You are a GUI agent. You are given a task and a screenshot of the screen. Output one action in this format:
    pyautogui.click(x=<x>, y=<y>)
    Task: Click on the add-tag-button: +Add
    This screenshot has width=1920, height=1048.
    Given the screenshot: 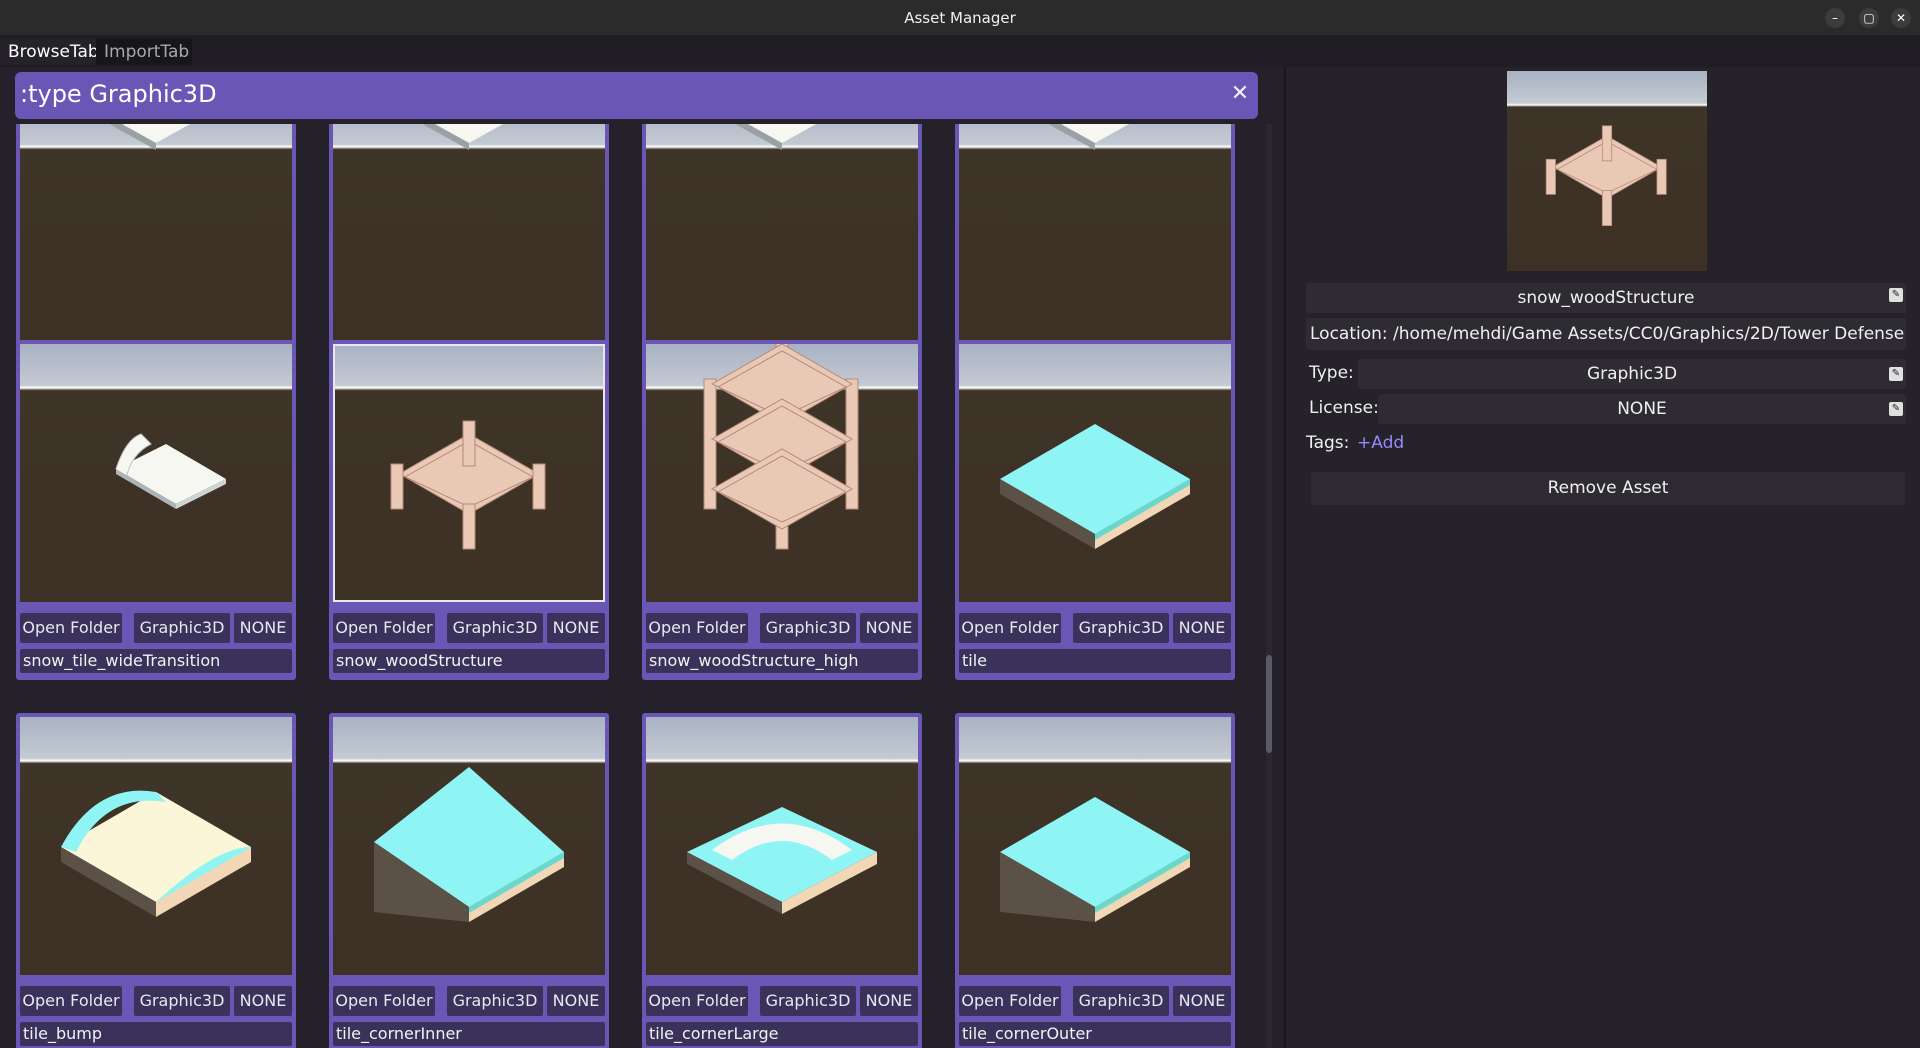 What is the action you would take?
    pyautogui.click(x=1380, y=443)
    